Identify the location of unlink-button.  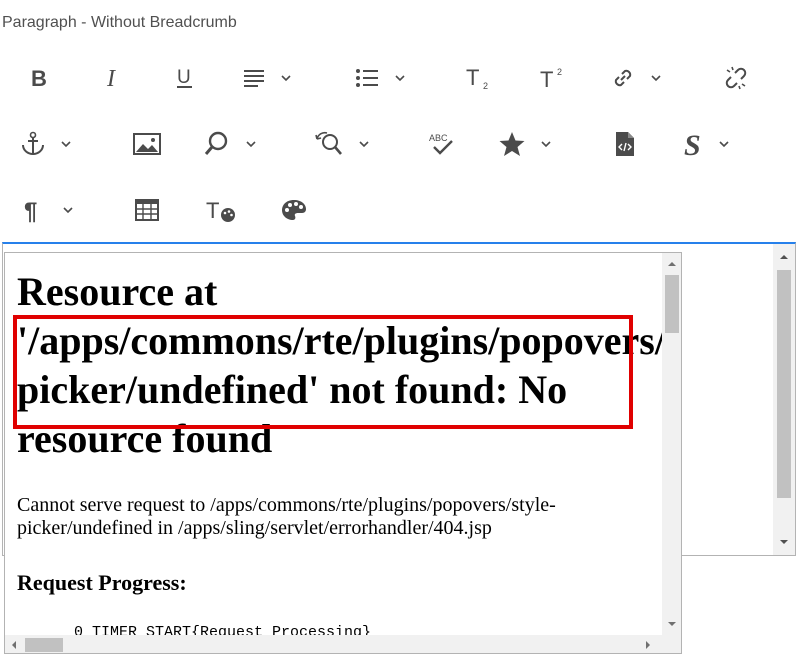
(736, 78).